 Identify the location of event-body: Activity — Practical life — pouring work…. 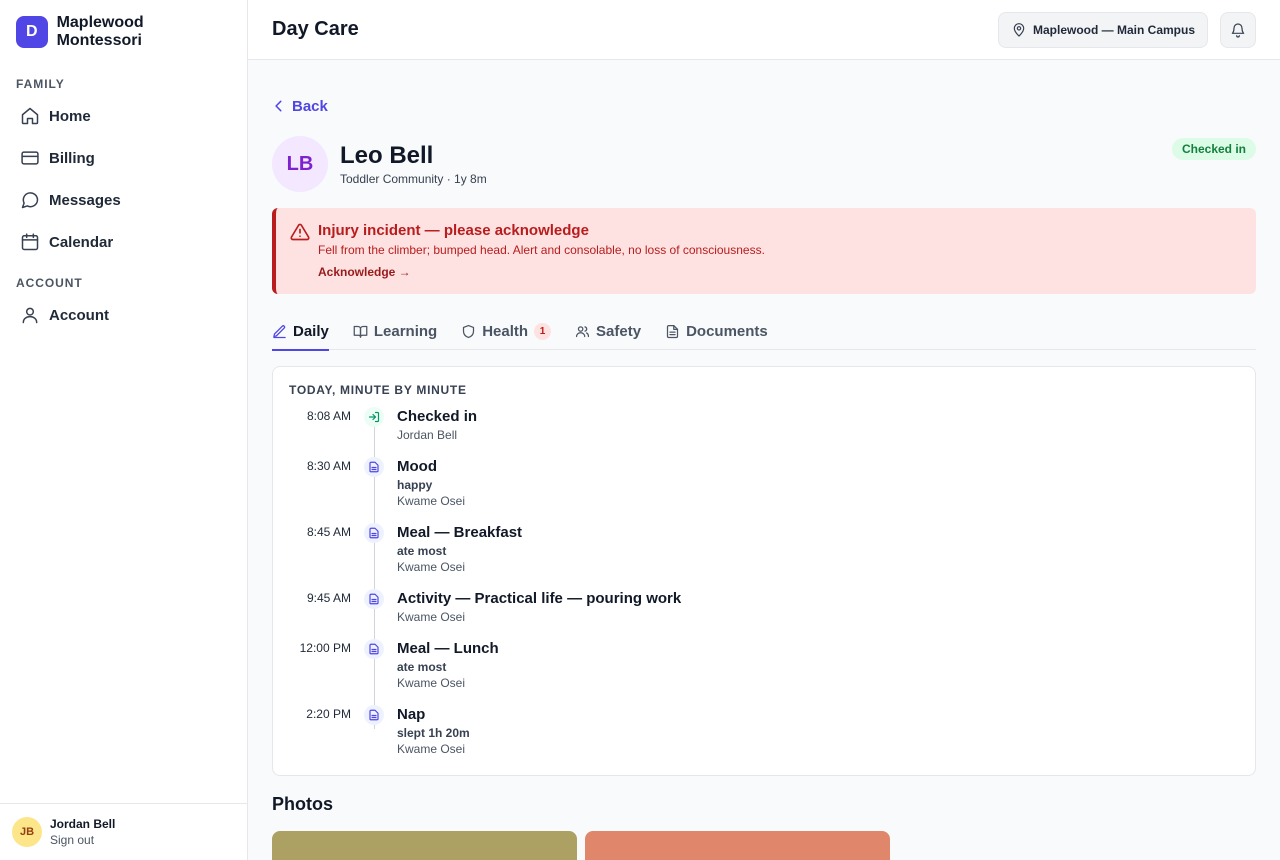
(539, 612).